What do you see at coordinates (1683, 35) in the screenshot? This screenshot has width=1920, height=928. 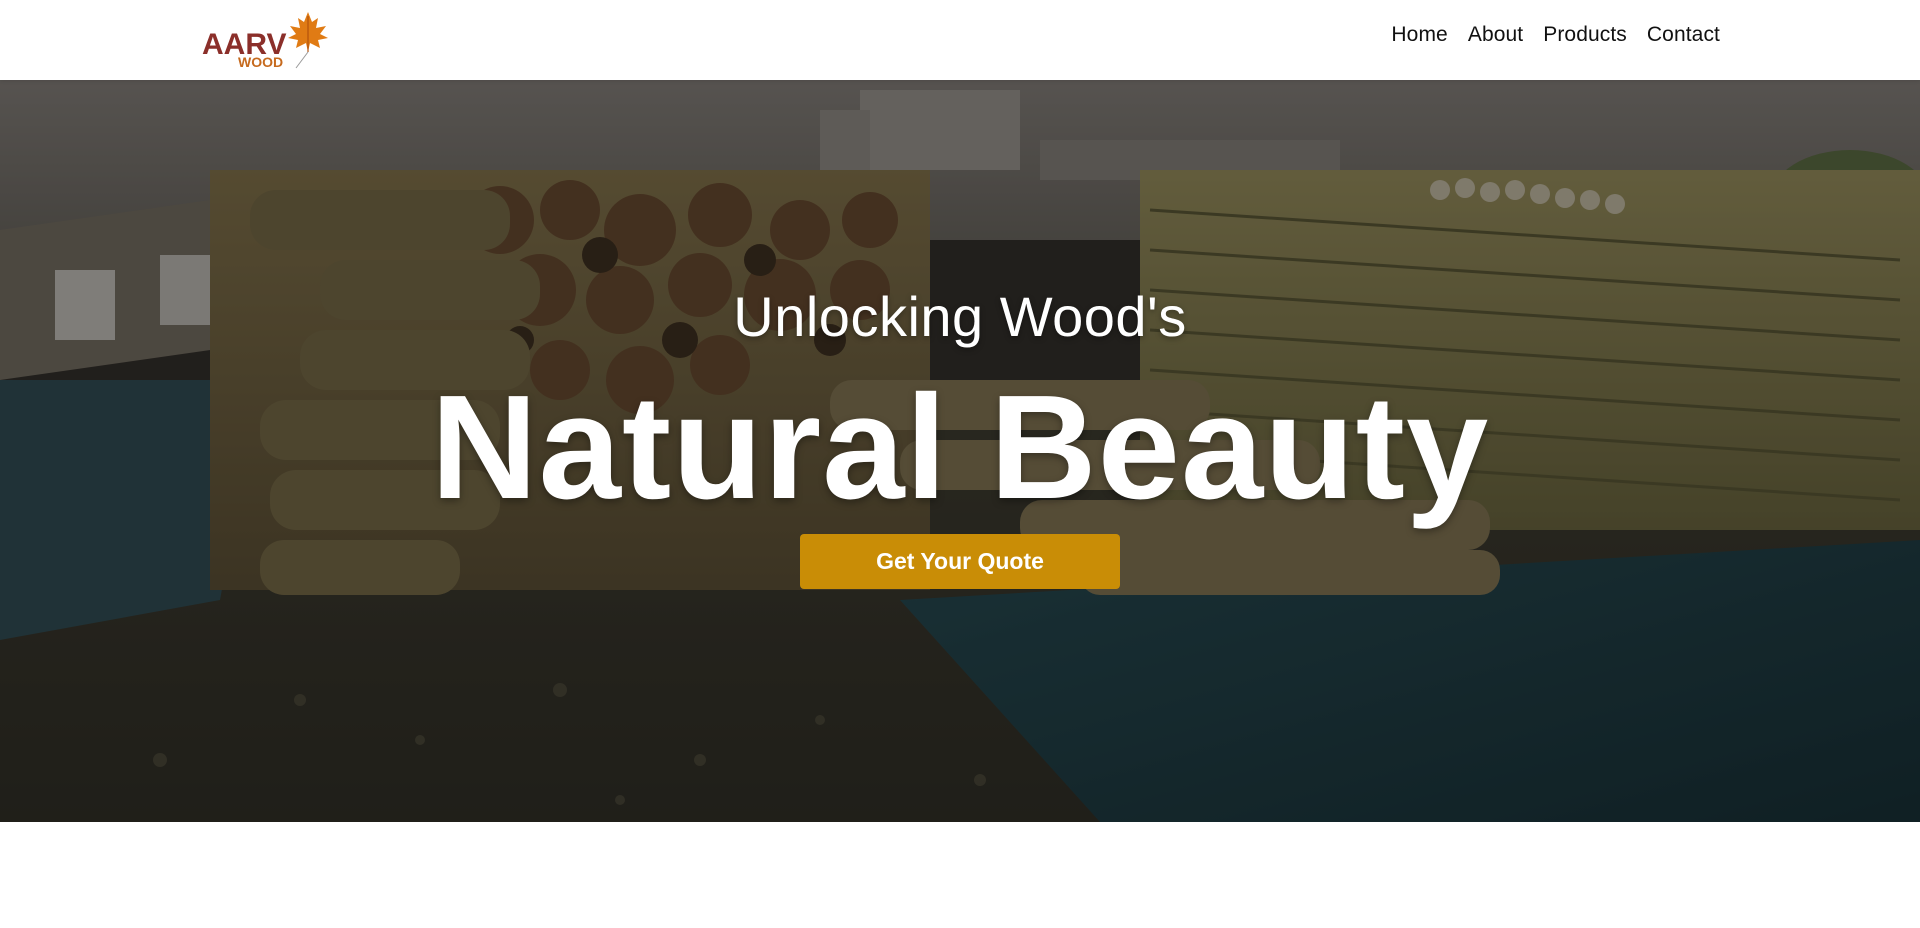 I see `nav-contact: Contact` at bounding box center [1683, 35].